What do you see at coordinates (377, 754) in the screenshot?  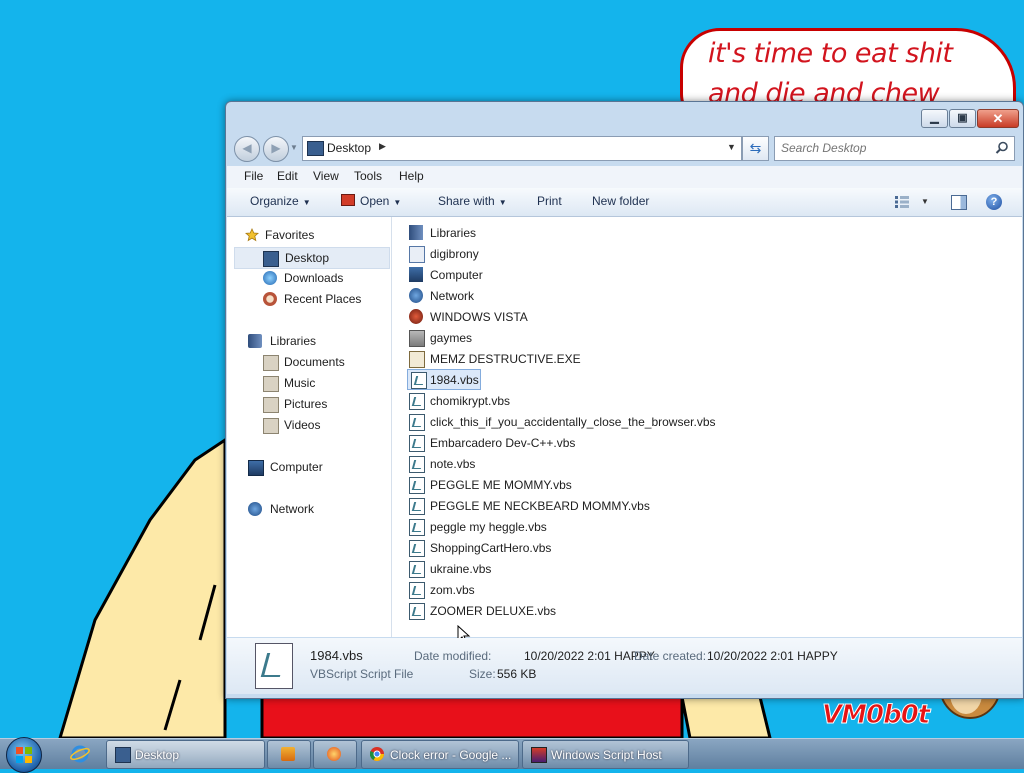 I see `chrome-icon` at bounding box center [377, 754].